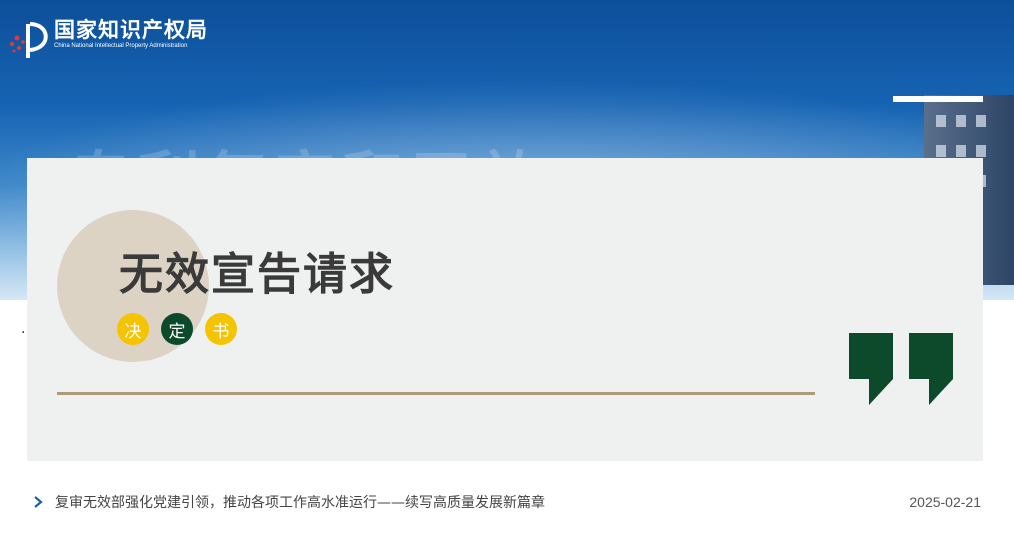 Image resolution: width=1014 pixels, height=538 pixels. I want to click on banner-title: 无效宣告请求, so click(257, 274).